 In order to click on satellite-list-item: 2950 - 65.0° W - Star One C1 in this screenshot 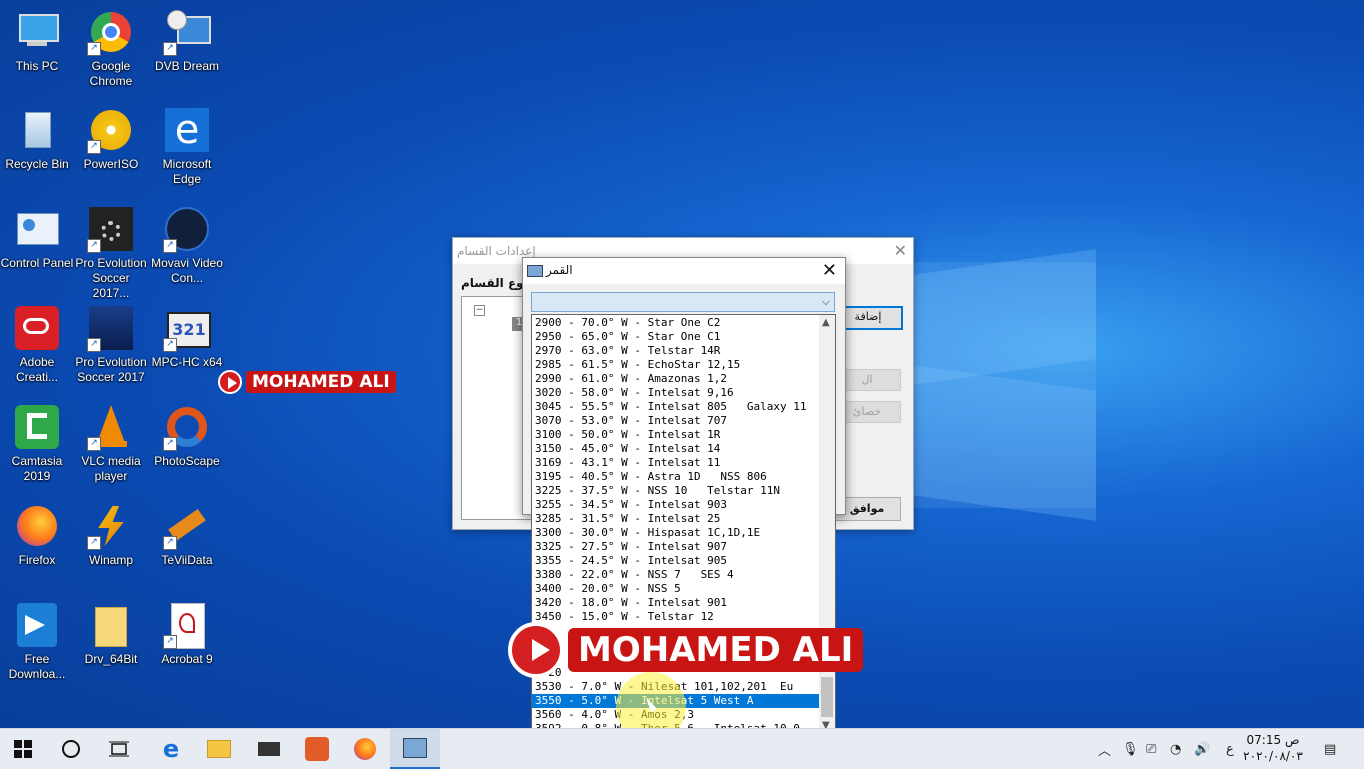, I will do `click(676, 337)`.